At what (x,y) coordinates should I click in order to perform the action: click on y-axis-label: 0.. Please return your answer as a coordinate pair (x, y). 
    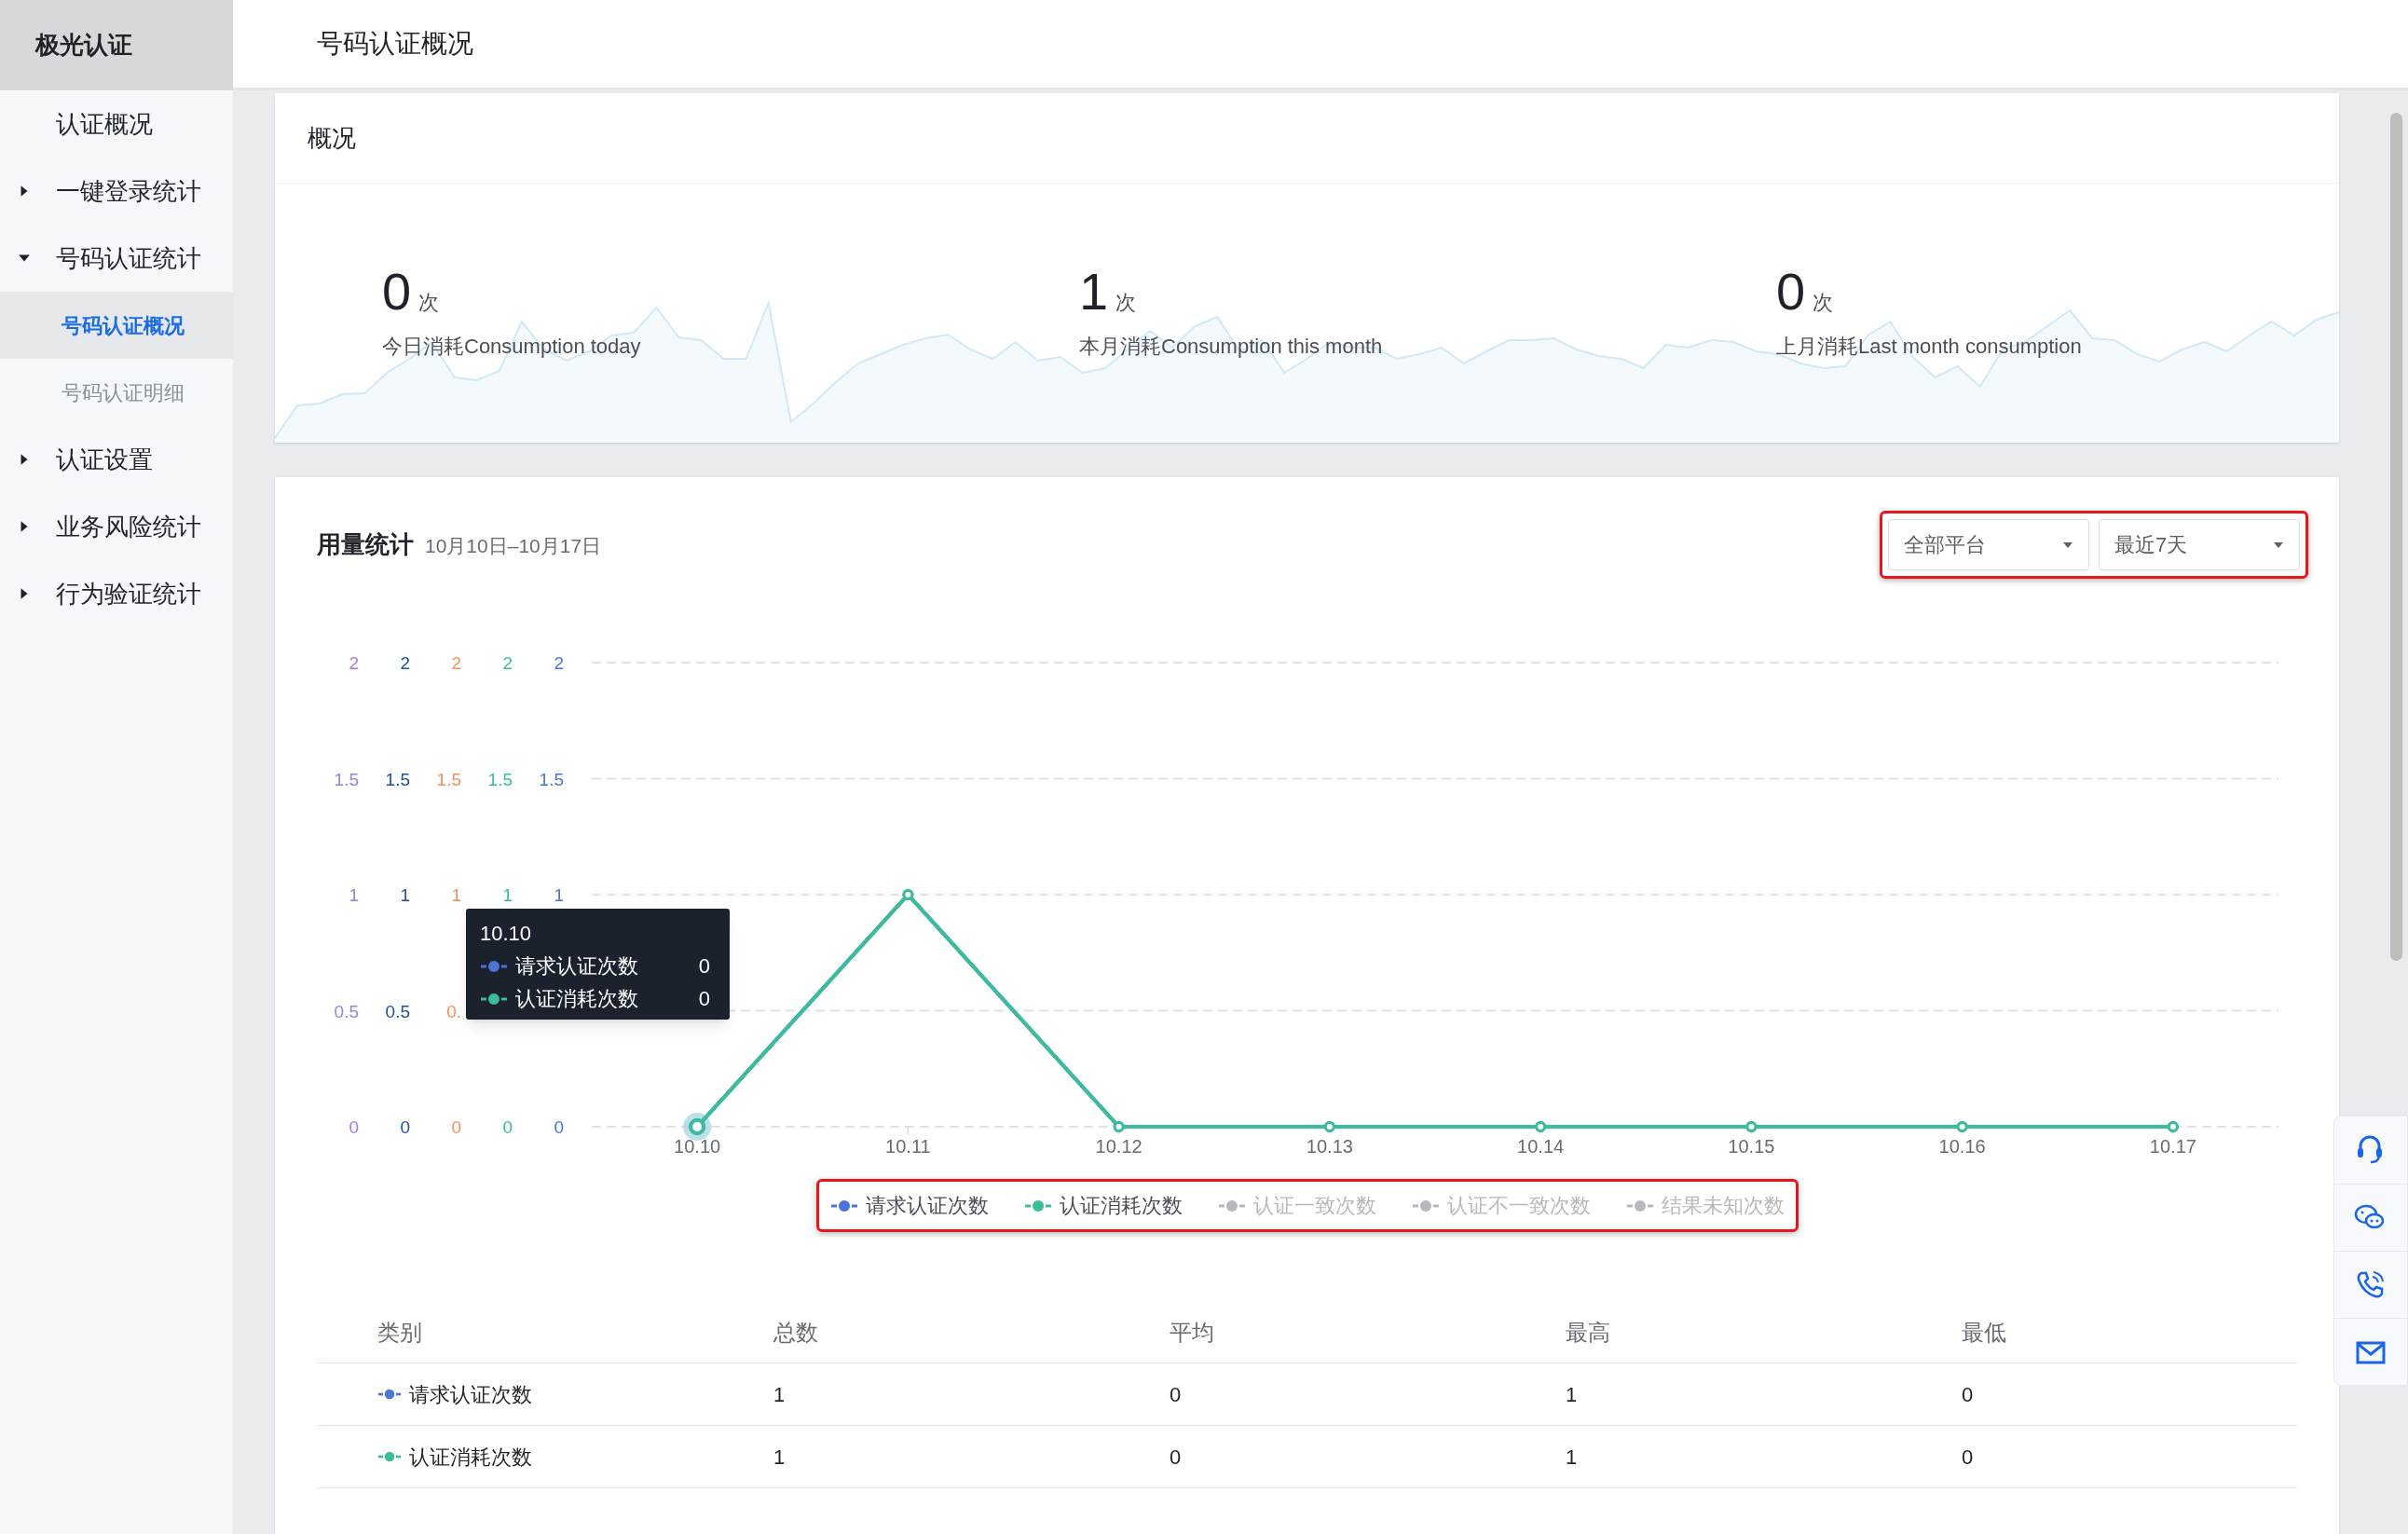
    Looking at the image, I should click on (453, 1011).